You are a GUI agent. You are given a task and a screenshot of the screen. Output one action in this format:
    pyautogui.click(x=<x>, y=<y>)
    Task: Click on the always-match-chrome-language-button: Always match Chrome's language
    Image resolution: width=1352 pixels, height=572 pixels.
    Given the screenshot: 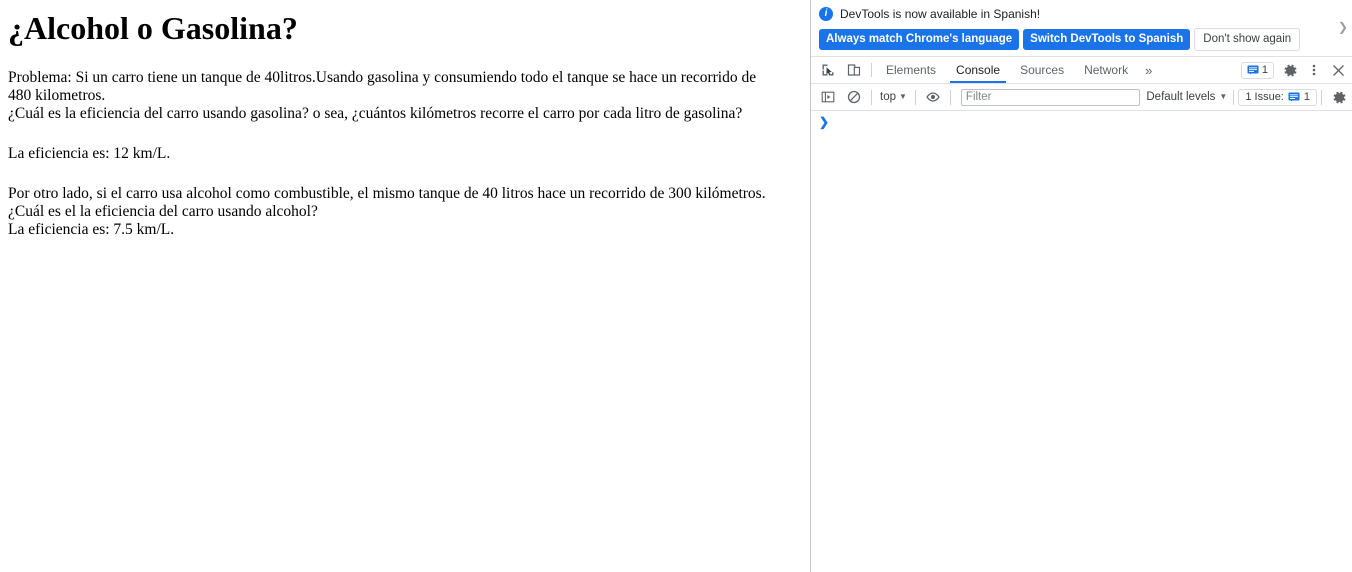 What is the action you would take?
    pyautogui.click(x=919, y=39)
    